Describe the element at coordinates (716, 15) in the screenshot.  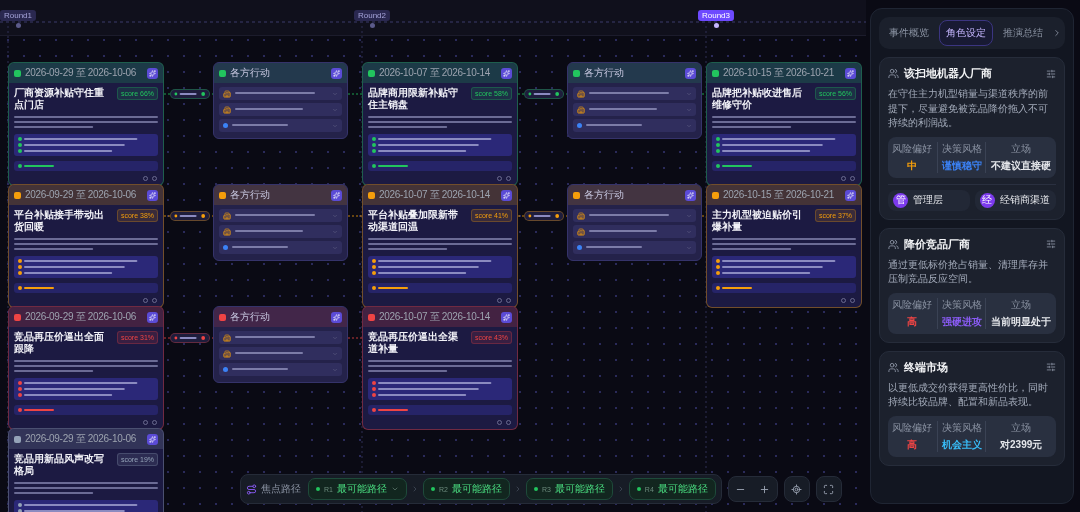
I see `round-label: Round3` at that location.